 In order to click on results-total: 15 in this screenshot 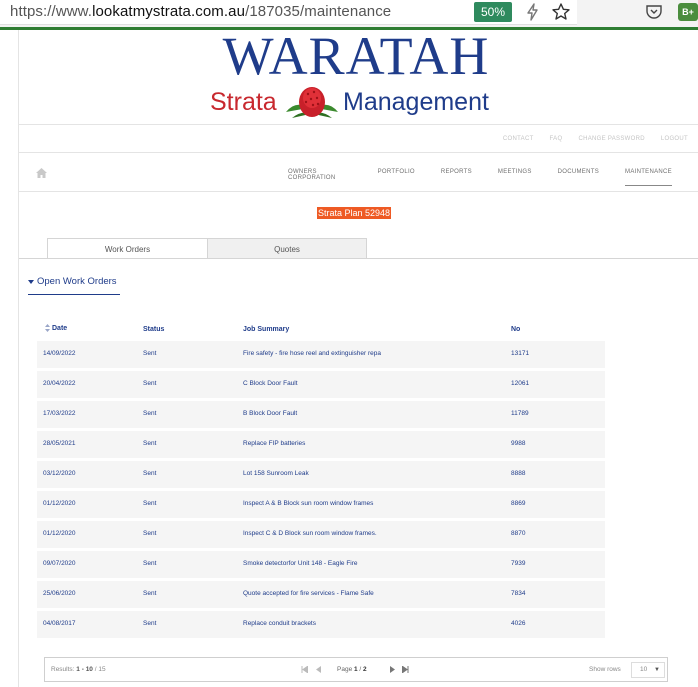, I will do `click(102, 669)`.